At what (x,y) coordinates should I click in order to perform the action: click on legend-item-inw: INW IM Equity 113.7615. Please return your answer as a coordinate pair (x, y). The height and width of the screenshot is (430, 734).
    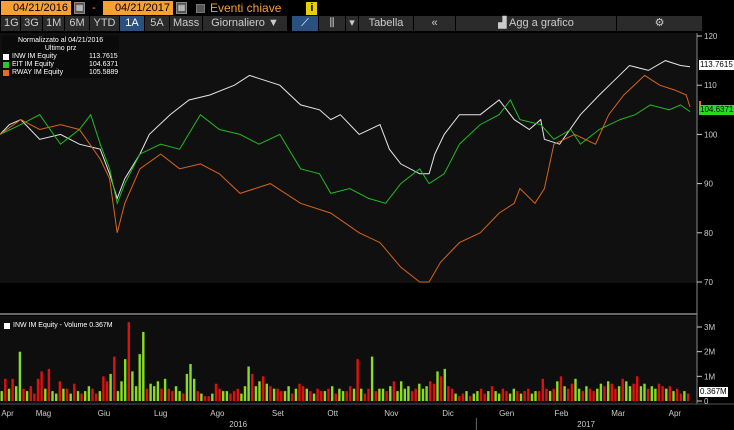
    Looking at the image, I should click on (60, 57).